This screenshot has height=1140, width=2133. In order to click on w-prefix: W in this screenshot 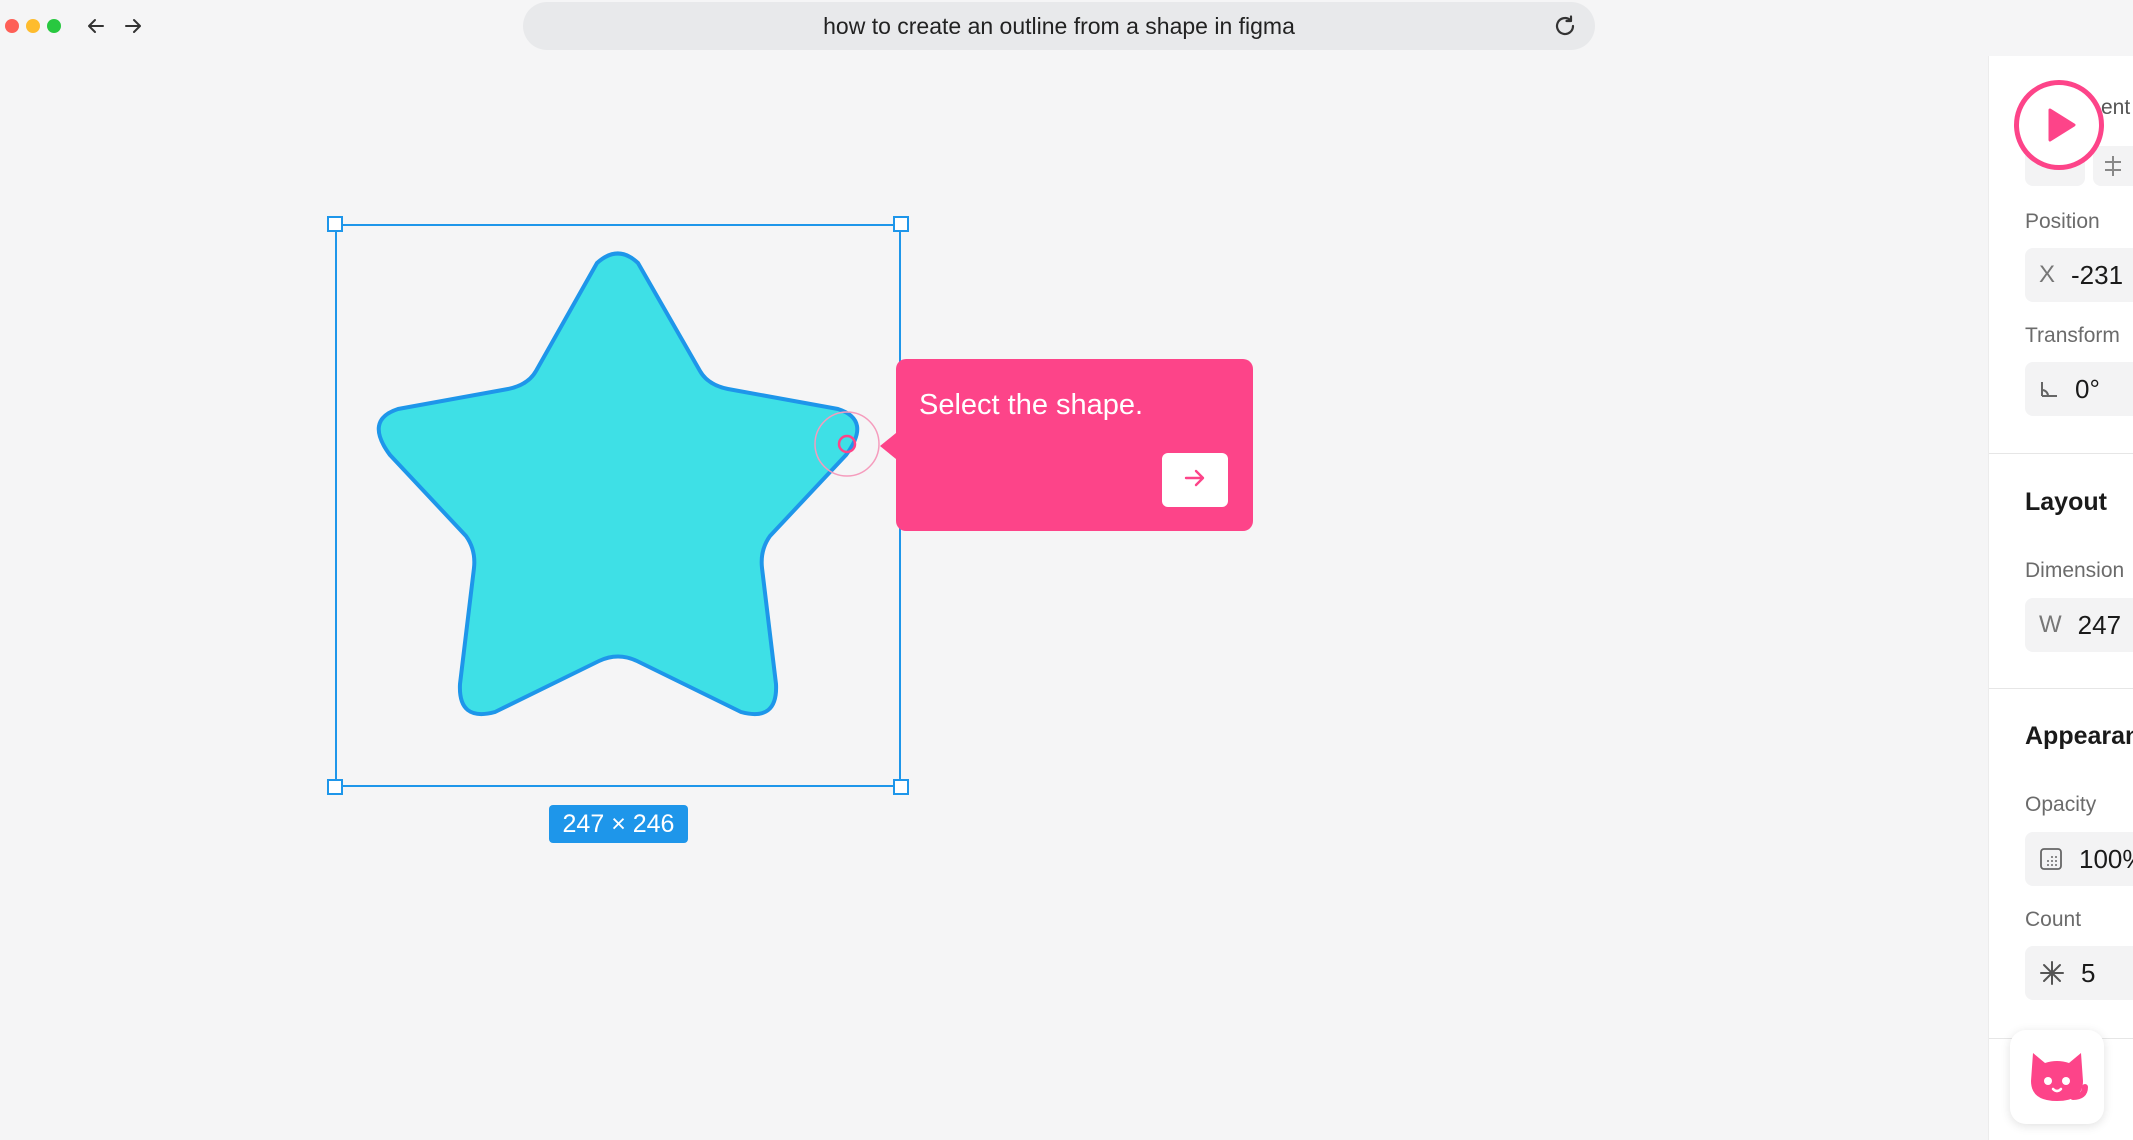, I will do `click(2050, 624)`.